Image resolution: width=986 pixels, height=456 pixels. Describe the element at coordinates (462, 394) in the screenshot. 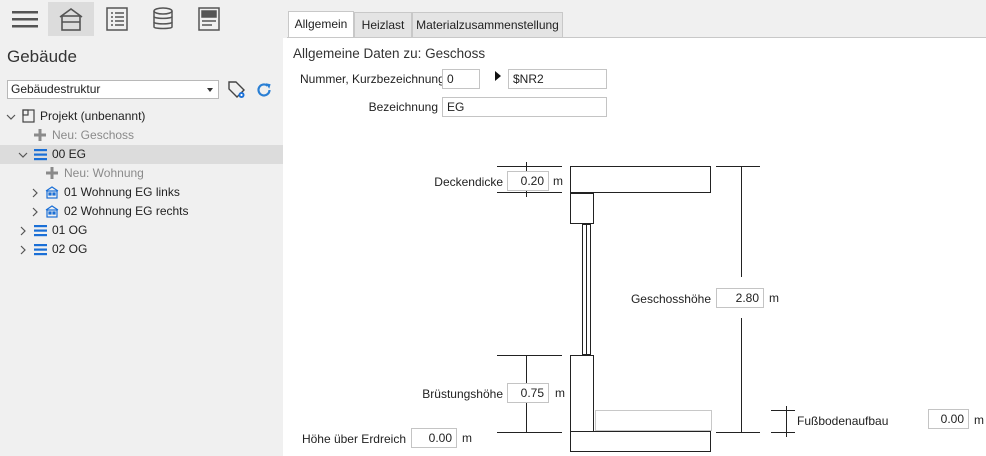

I see `bruestungshoehe-label: Brüstungshöhe` at that location.